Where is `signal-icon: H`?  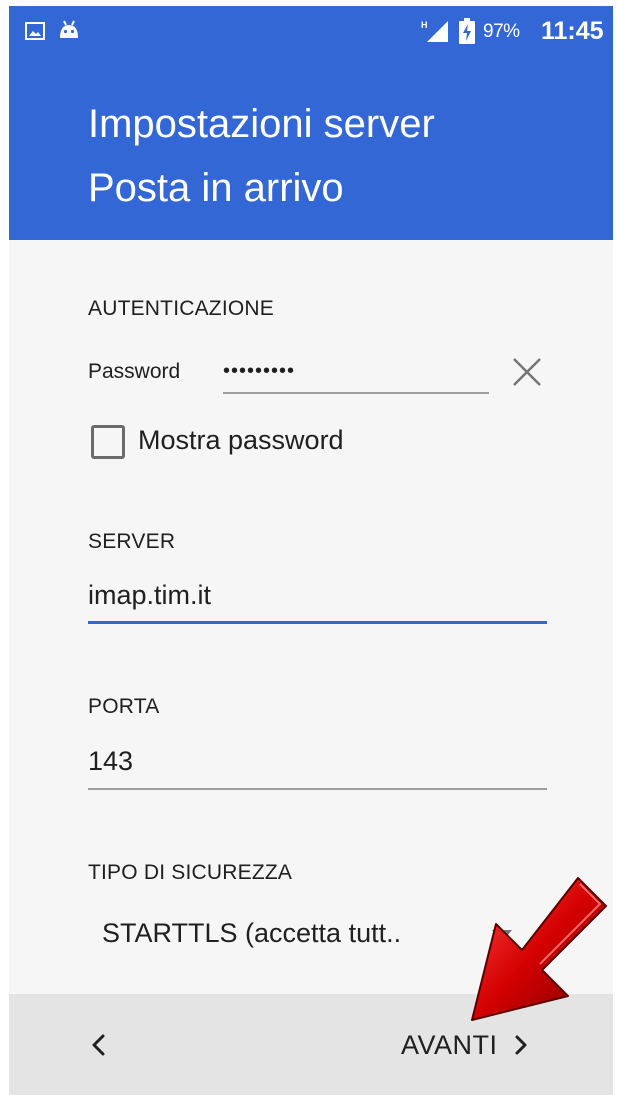 signal-icon: H is located at coordinates (434, 31).